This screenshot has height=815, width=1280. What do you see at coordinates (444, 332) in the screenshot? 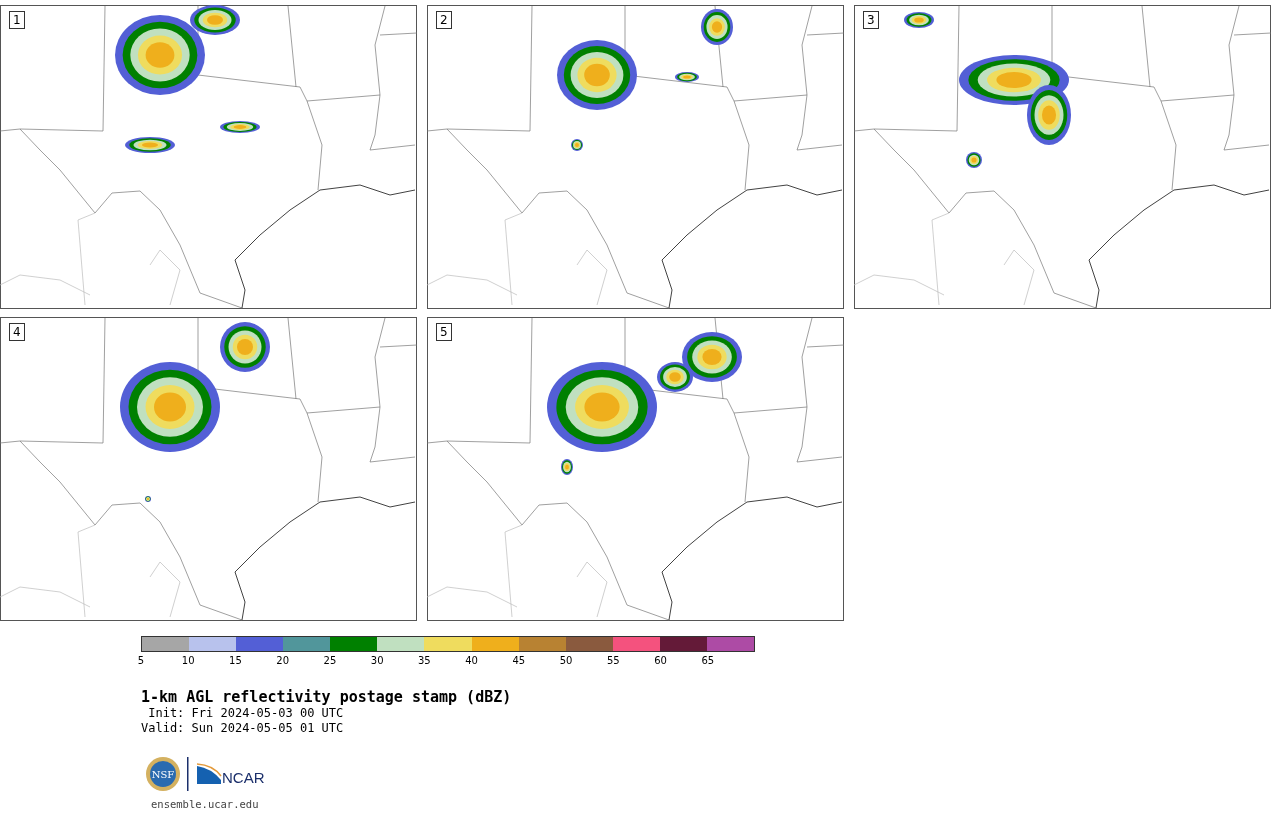
I see `panel-number: 5` at bounding box center [444, 332].